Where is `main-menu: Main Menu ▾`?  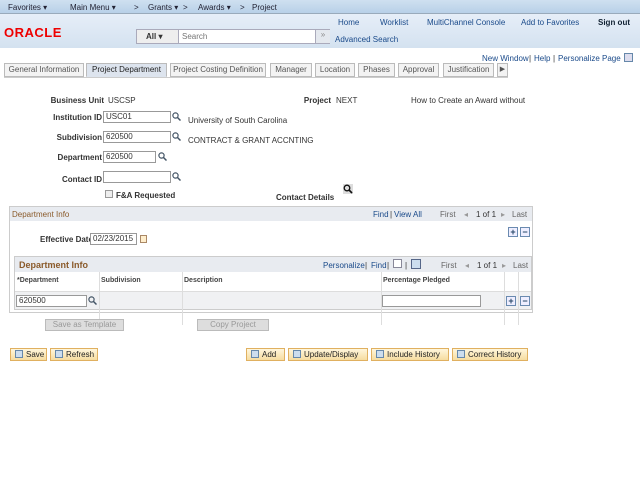
main-menu: Main Menu ▾ is located at coordinates (93, 7).